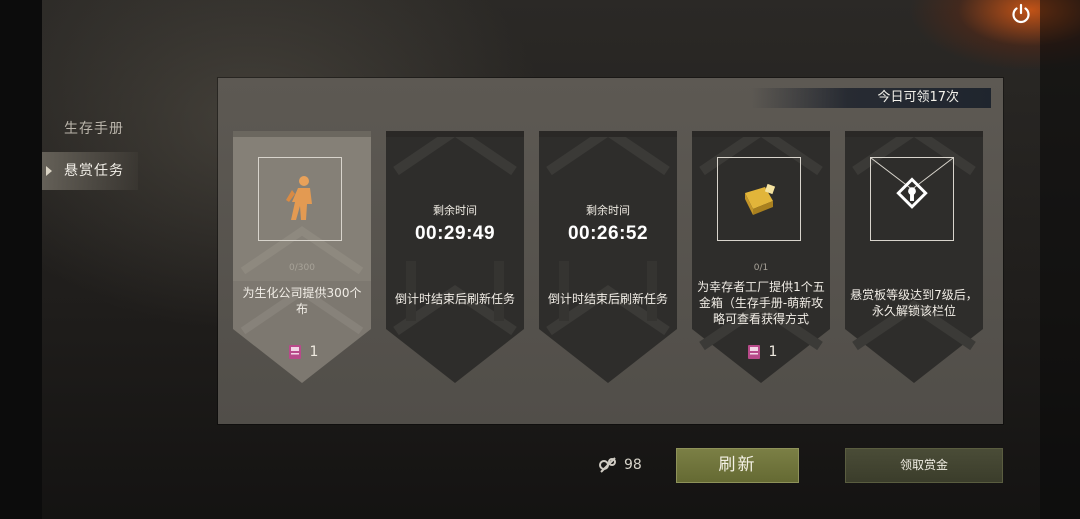 The image size is (1080, 519). I want to click on daily-quota: 今日可领17次, so click(871, 98).